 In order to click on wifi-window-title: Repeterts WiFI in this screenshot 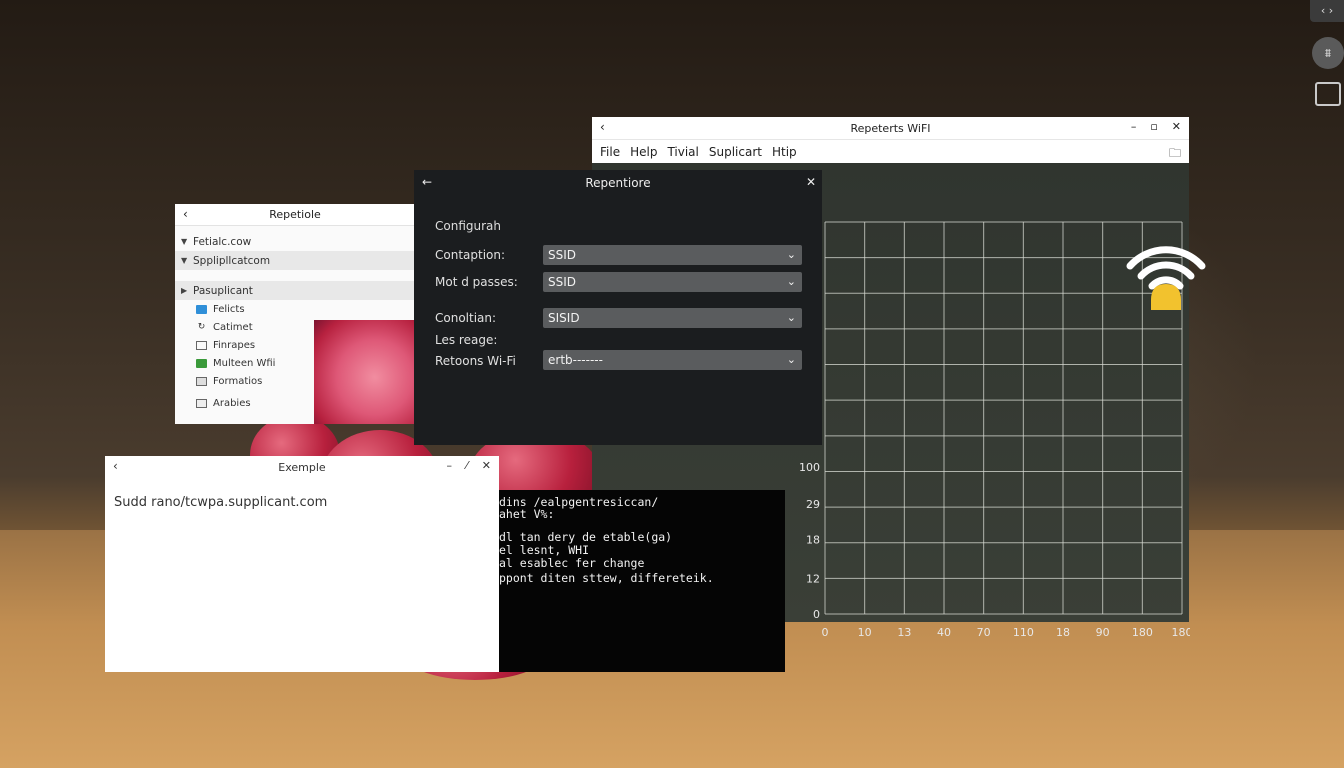, I will do `click(890, 128)`.